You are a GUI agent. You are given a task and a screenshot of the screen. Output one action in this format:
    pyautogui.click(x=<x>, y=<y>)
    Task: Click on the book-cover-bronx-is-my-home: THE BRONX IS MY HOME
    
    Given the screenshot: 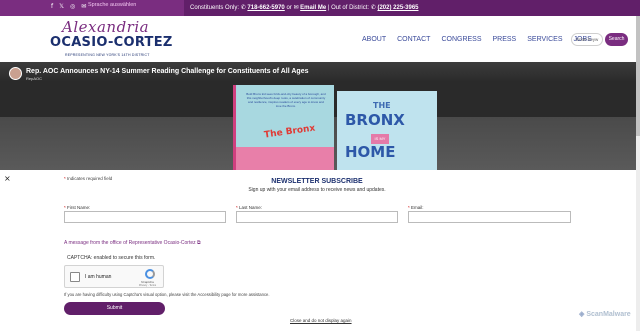 What is the action you would take?
    pyautogui.click(x=387, y=130)
    